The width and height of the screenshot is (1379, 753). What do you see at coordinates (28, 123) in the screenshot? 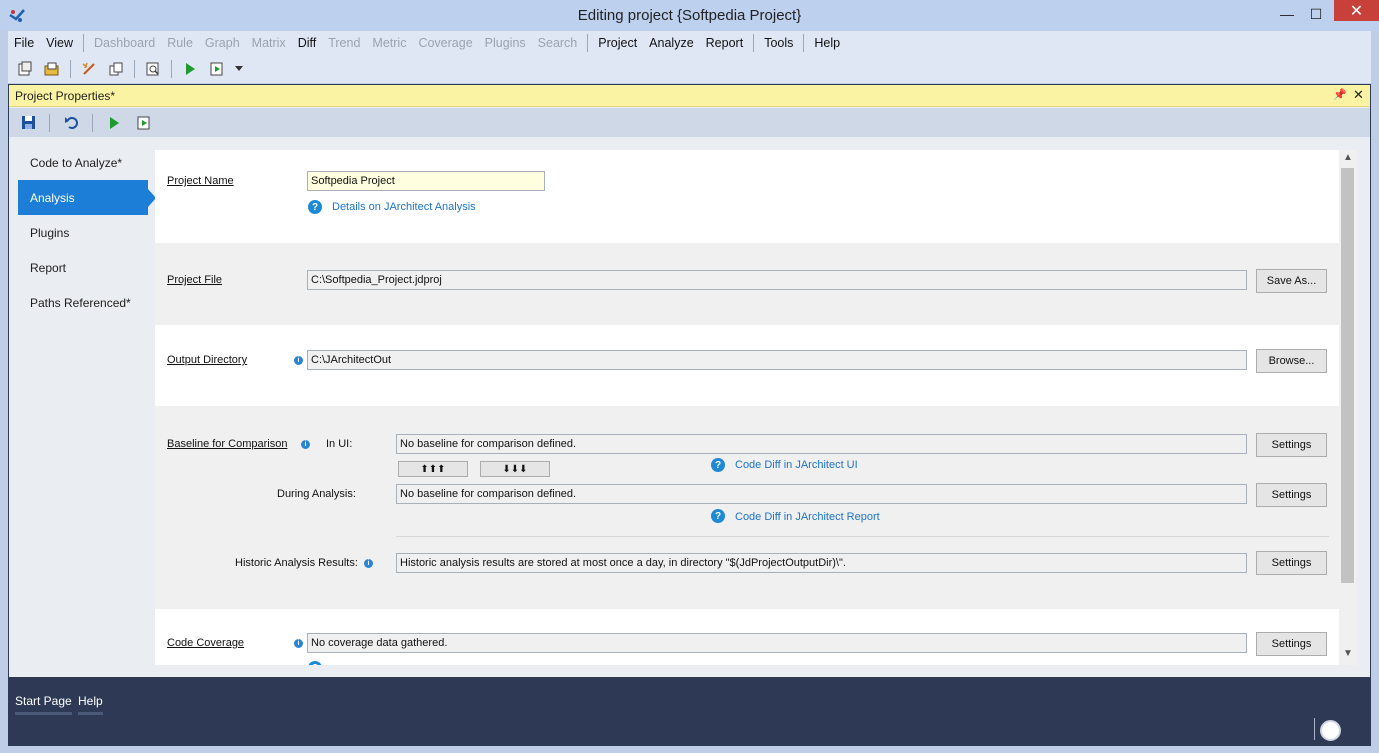
I see `save-icon` at bounding box center [28, 123].